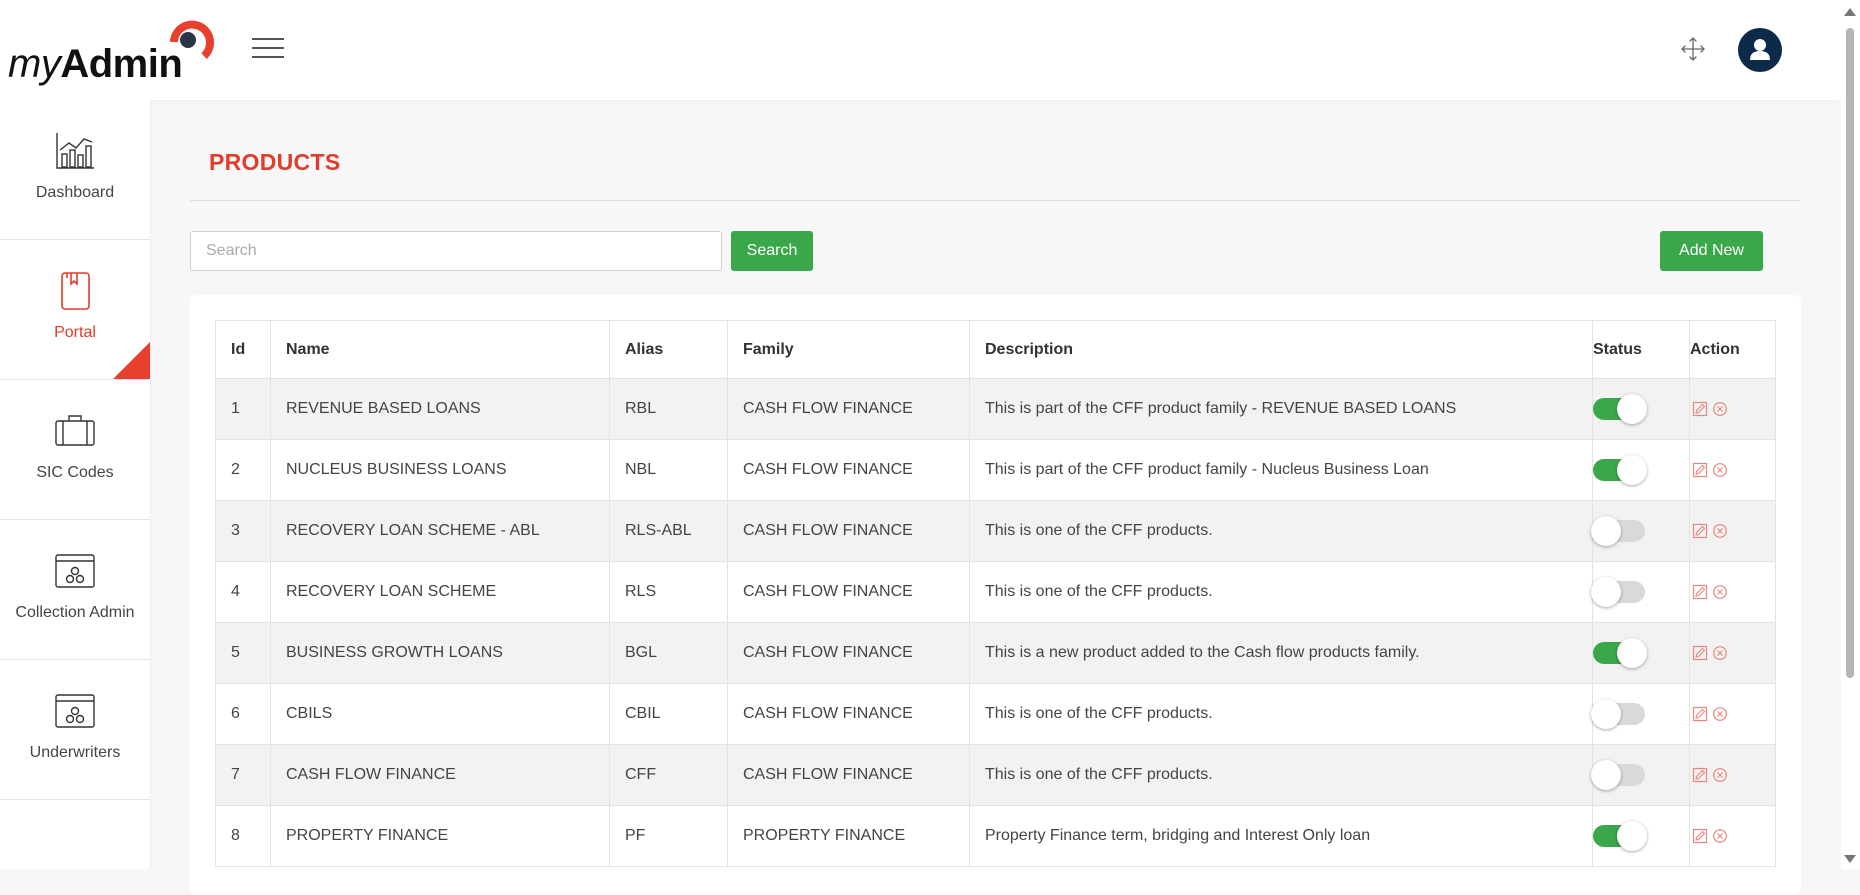 This screenshot has width=1860, height=895. Describe the element at coordinates (275, 162) in the screenshot. I see `page-title: PRODUCTS` at that location.